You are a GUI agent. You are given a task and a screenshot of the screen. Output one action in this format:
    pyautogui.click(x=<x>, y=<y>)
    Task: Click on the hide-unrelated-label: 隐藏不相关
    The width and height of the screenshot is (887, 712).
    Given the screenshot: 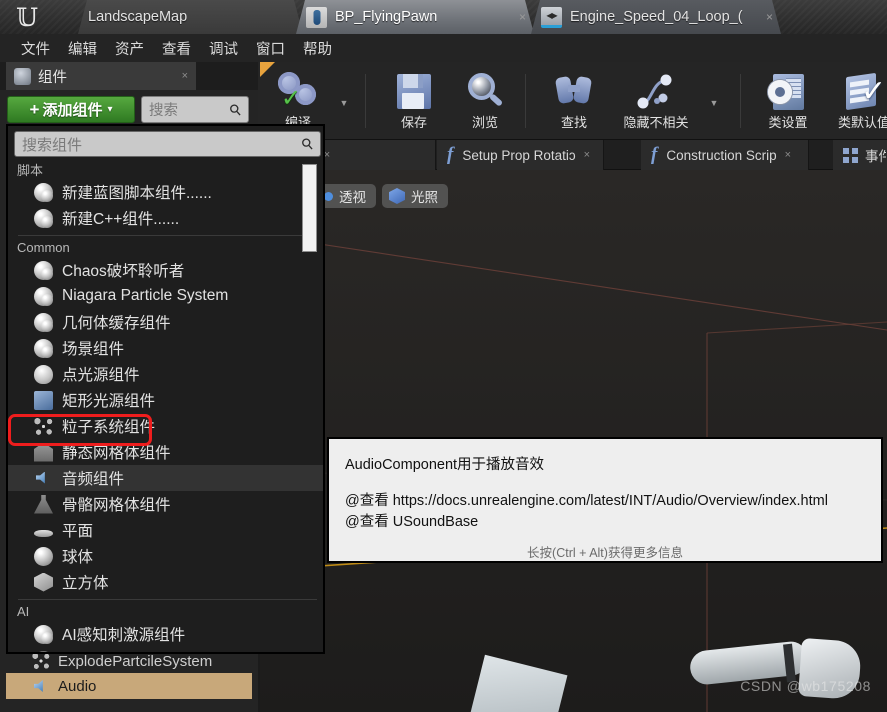 What is the action you would take?
    pyautogui.click(x=656, y=122)
    